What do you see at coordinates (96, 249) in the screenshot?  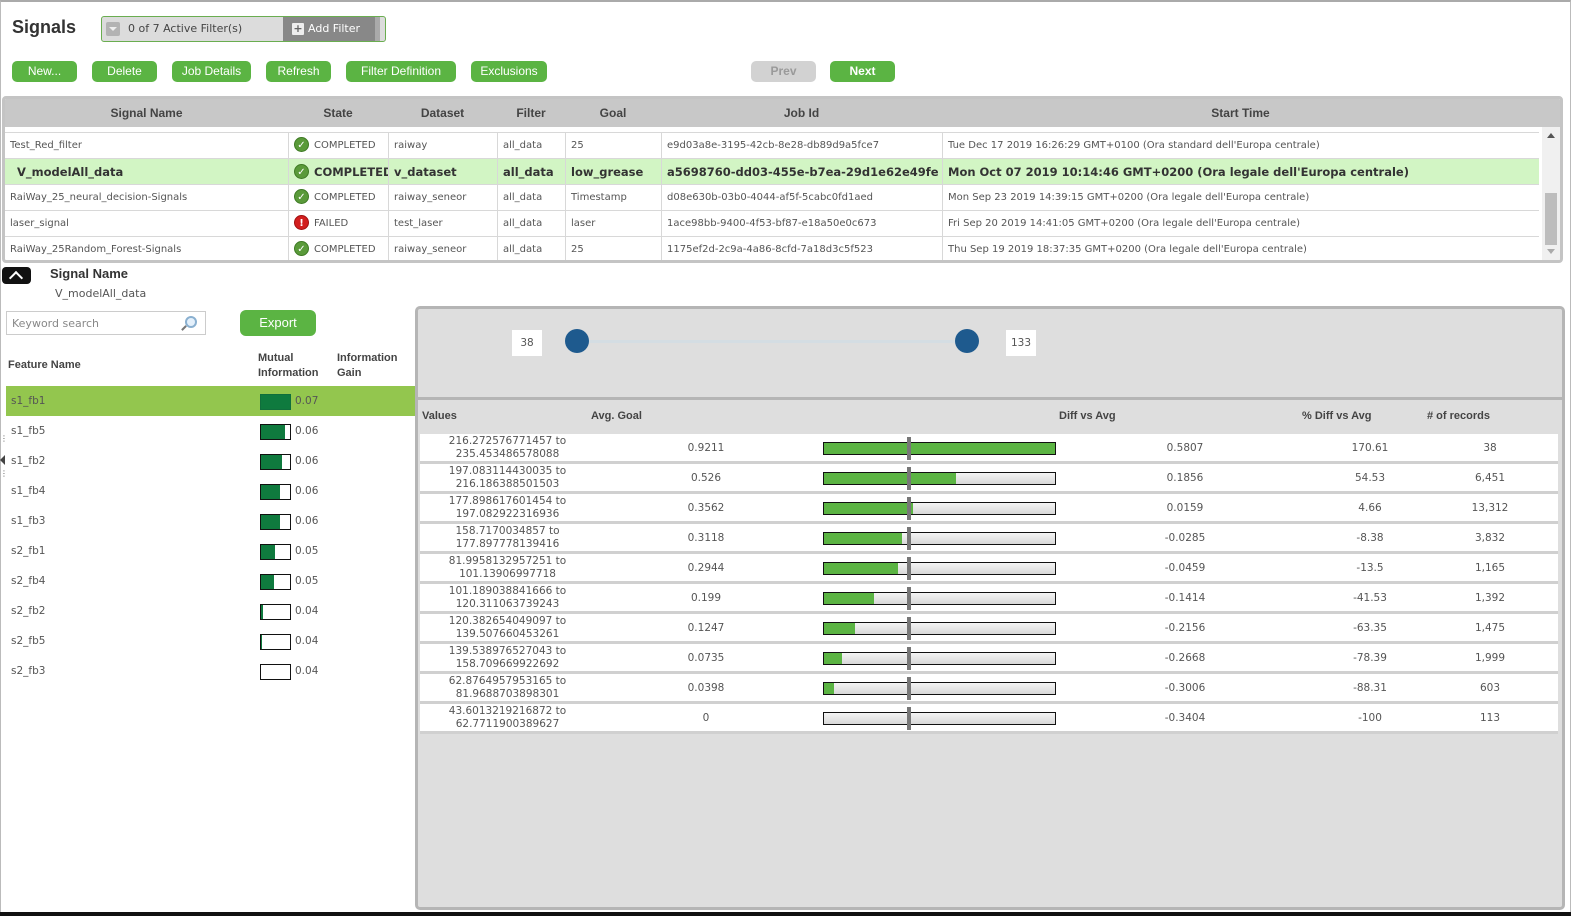 I see `name-text: RaiWay_25Random_Forest-Signals` at bounding box center [96, 249].